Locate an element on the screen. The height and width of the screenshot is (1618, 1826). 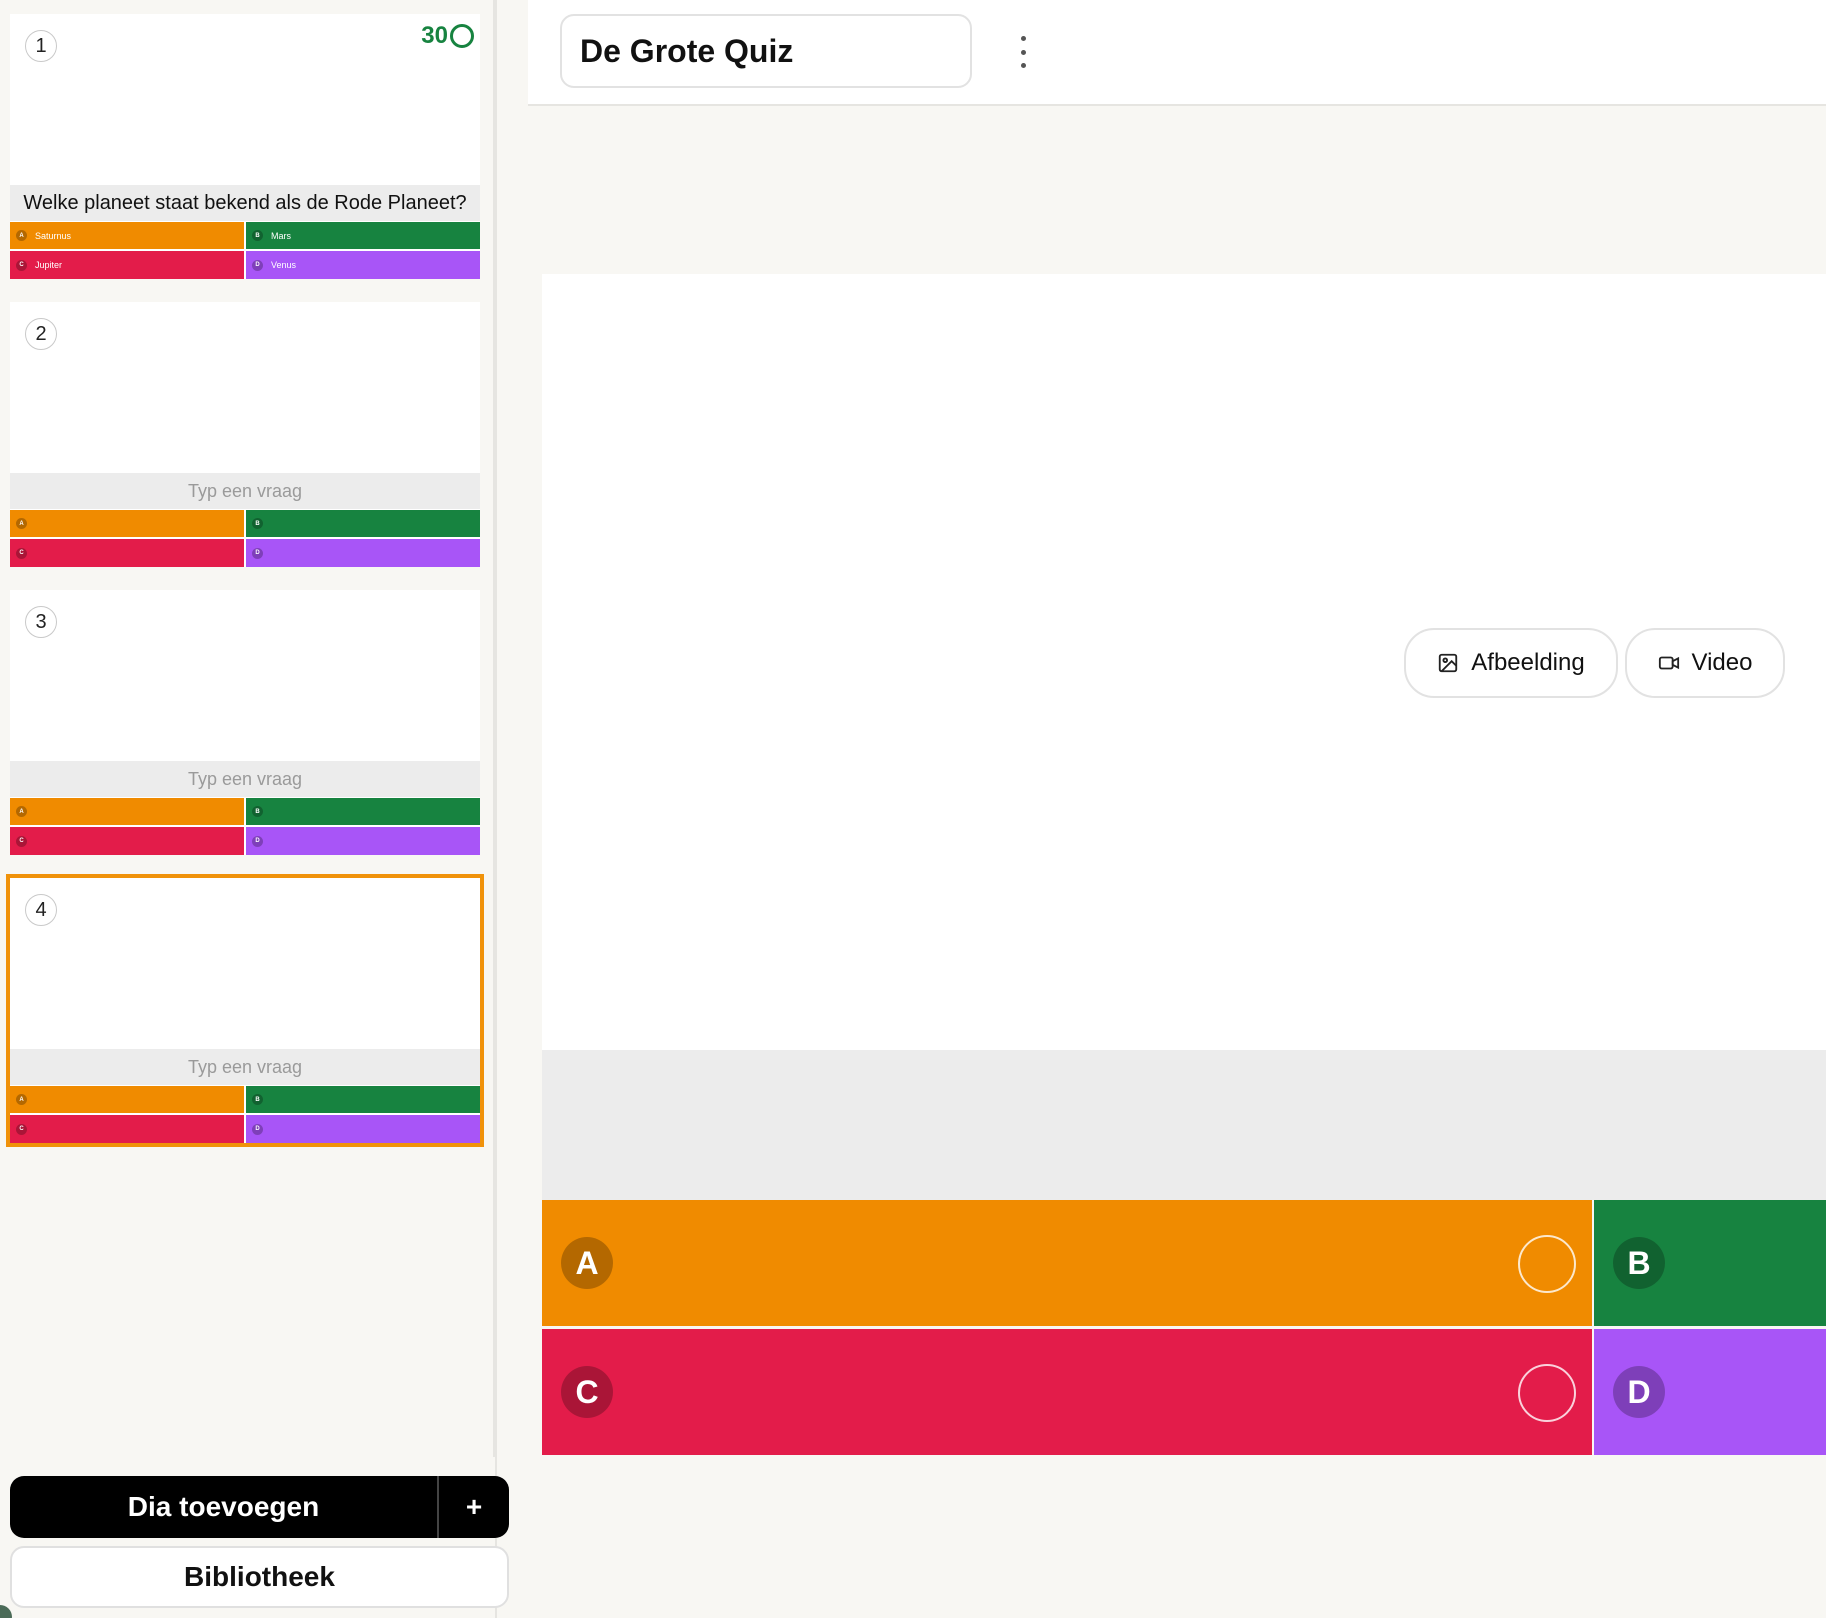
slide-thumbnail-4: 4 Typ een vraag A B C D is located at coordinates (245, 1010).